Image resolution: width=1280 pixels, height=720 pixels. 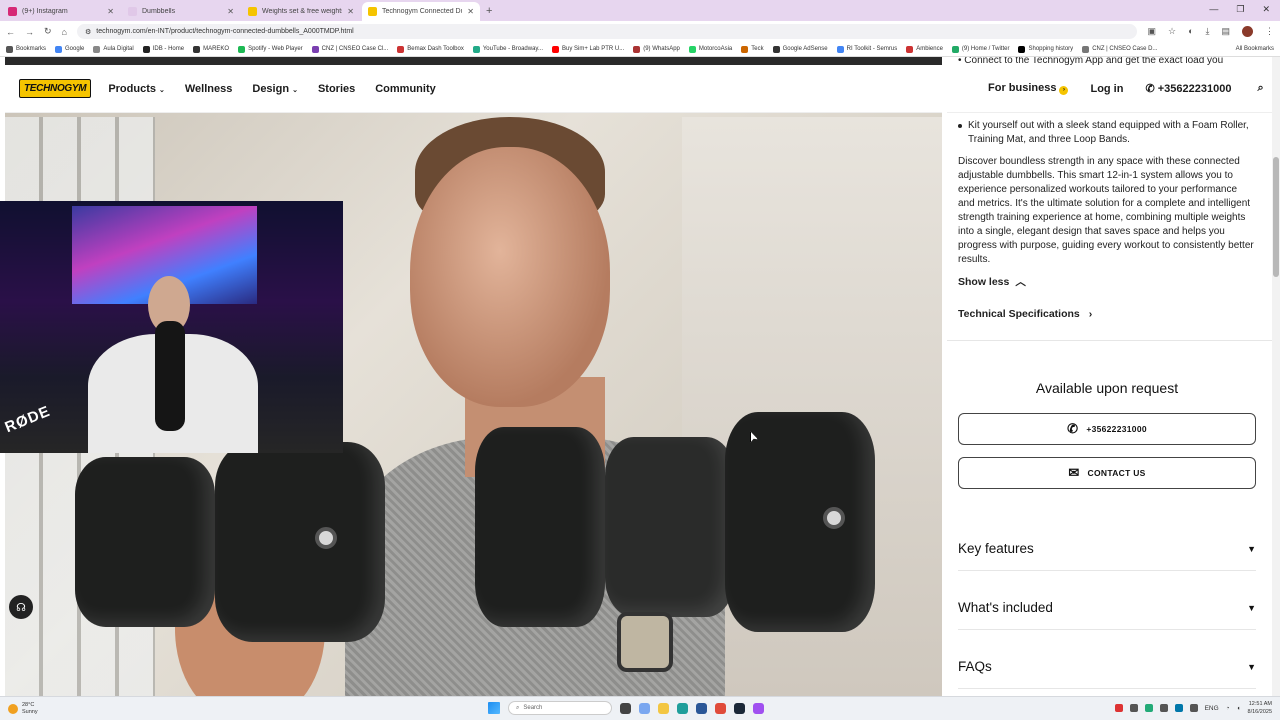 I want to click on bookmark-item: IDB - Home, so click(x=163, y=49).